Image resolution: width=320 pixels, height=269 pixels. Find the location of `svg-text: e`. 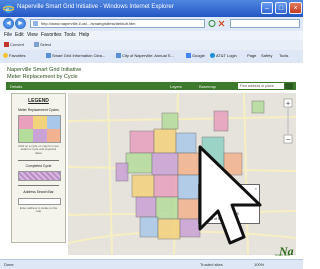

svg-text: e is located at coordinates (7, 9).